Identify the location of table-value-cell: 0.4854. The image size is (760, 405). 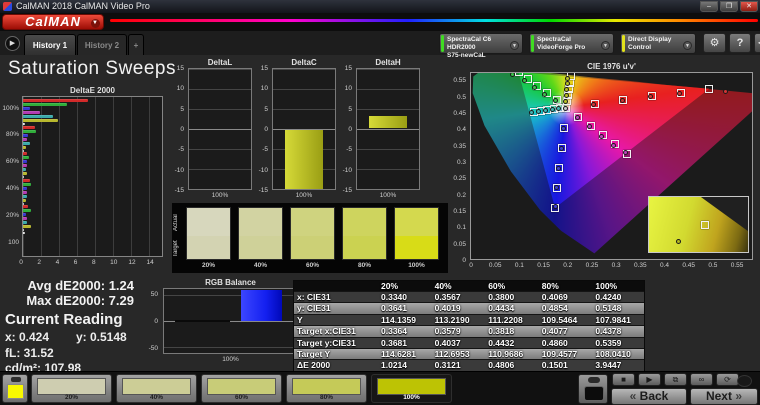
(554, 308).